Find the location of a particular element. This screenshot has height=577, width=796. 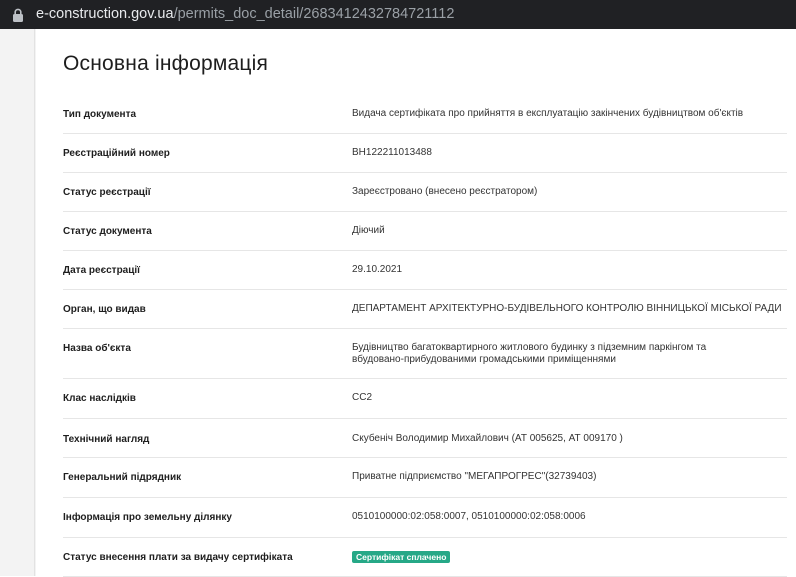

row-value: СС2 is located at coordinates (362, 397).